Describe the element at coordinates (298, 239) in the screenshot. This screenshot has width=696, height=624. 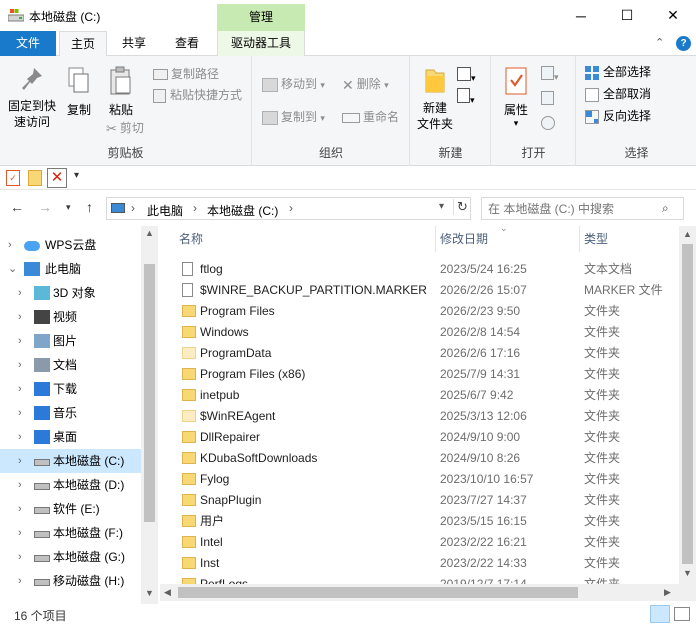
I see `column-header-name: 名称` at that location.